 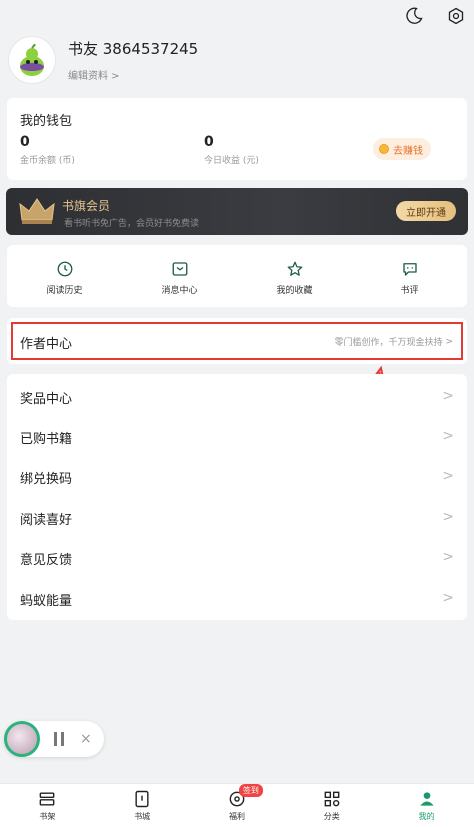 I want to click on earn-money-button: 去赚钱, so click(x=402, y=149).